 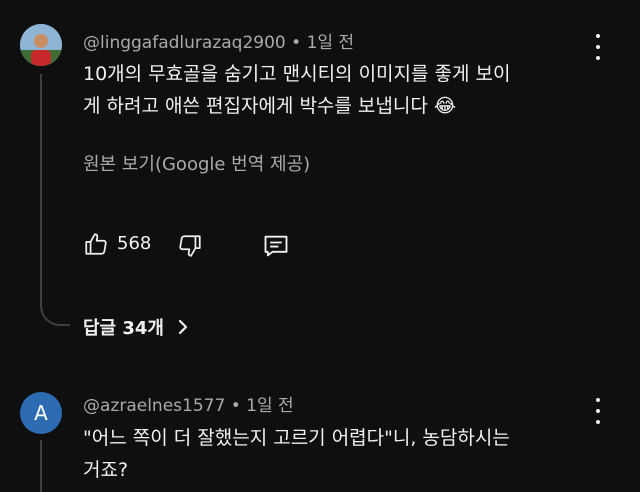 I want to click on comment-author: @azraelnes1577, so click(x=154, y=406).